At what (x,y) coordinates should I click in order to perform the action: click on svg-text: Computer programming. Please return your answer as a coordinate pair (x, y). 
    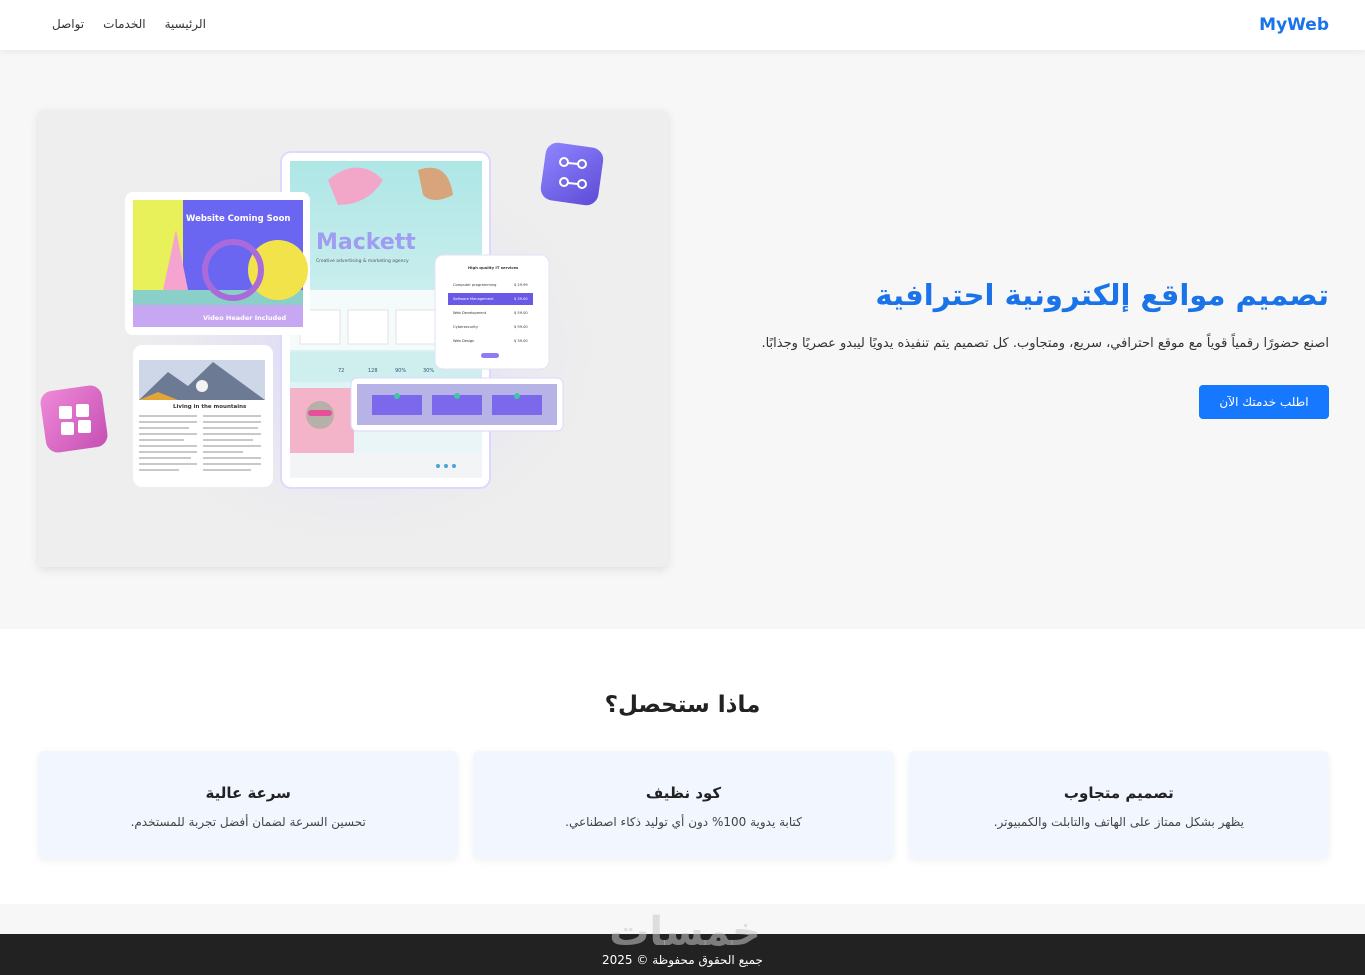
    Looking at the image, I should click on (474, 285).